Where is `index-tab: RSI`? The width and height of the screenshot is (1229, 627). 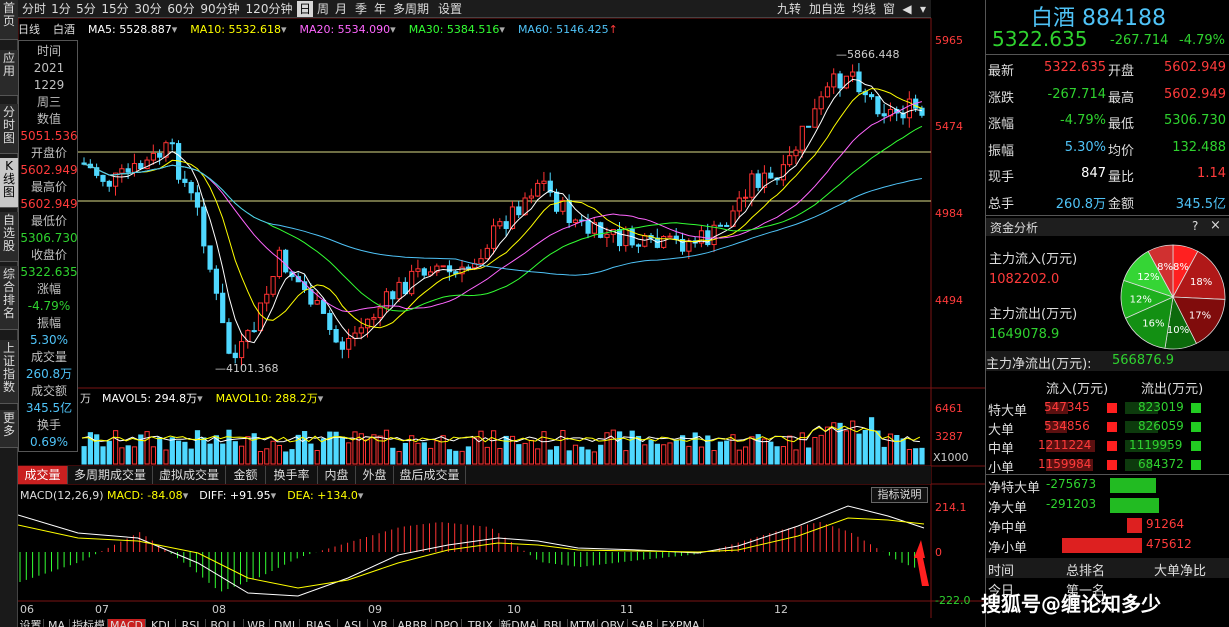 index-tab: RSI is located at coordinates (191, 623).